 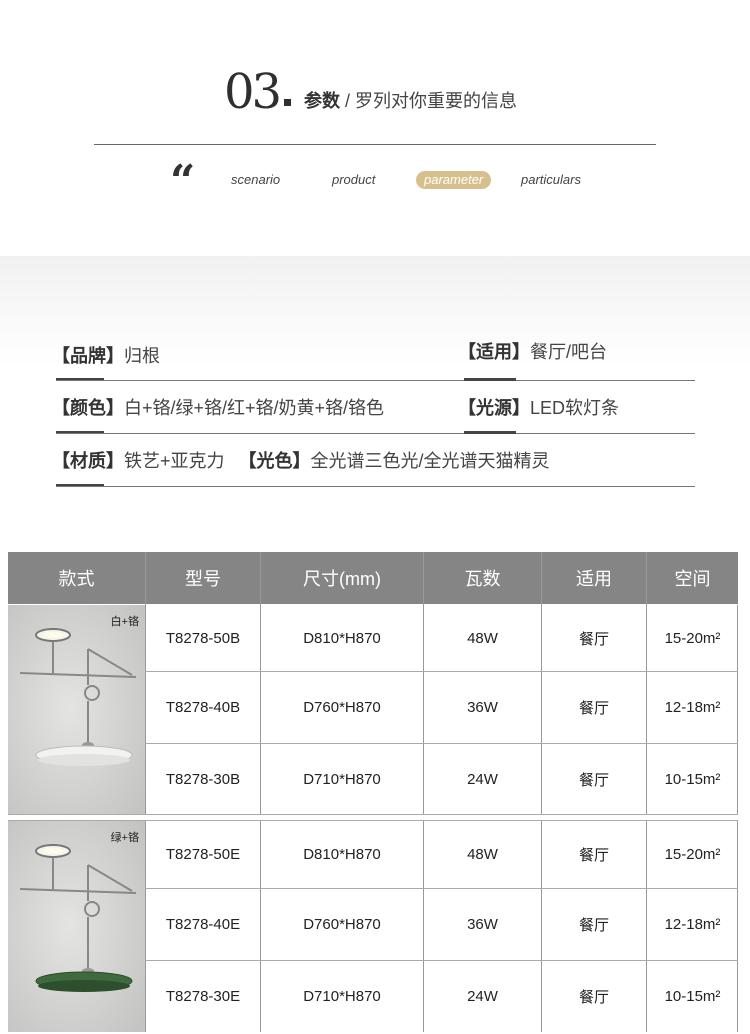 I want to click on section-heading: 参数 / 罗列对你重要的信息, so click(x=410, y=101).